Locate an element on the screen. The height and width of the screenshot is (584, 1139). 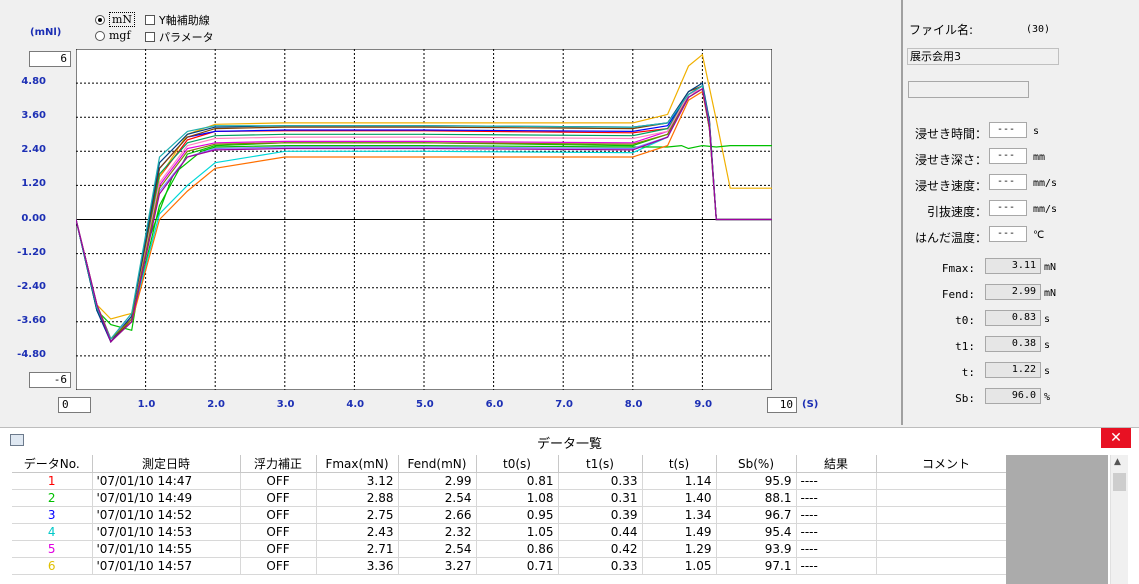
close-button: ✕ is located at coordinates (1116, 438).